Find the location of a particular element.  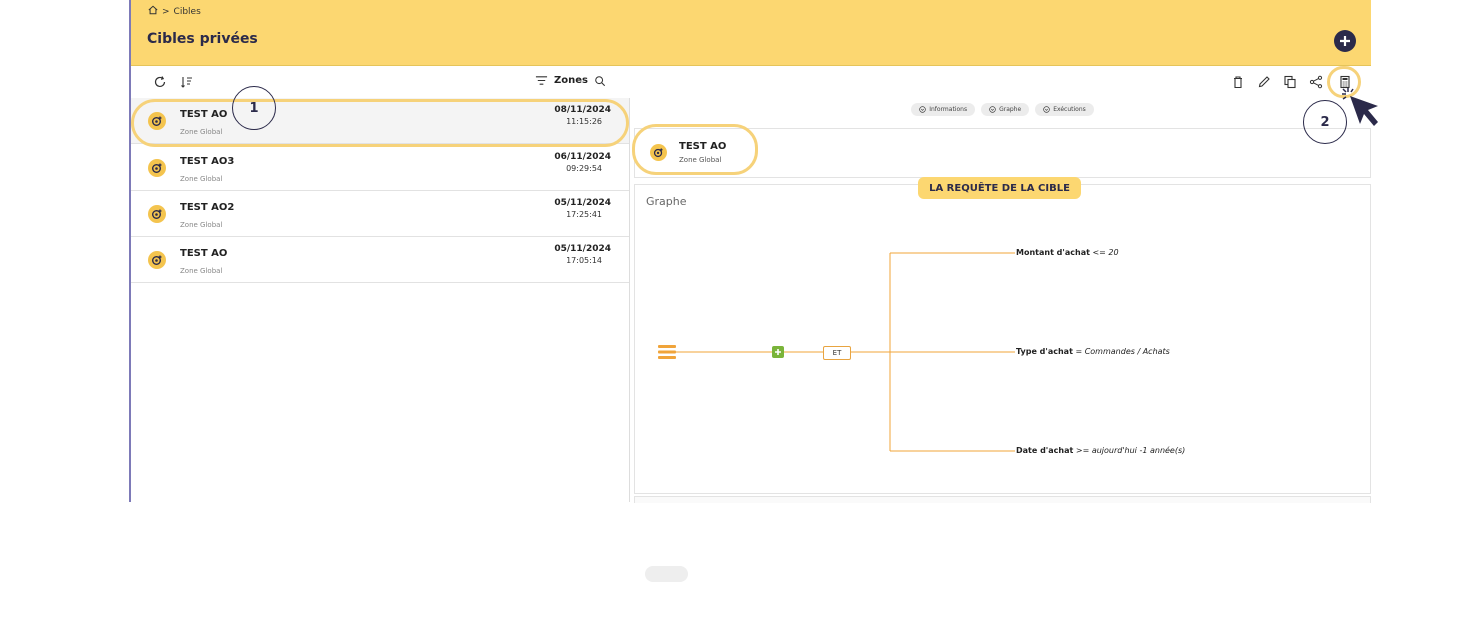

condition-node: Date d'achat >= aujourd'hui -1 année(s) is located at coordinates (1100, 450).